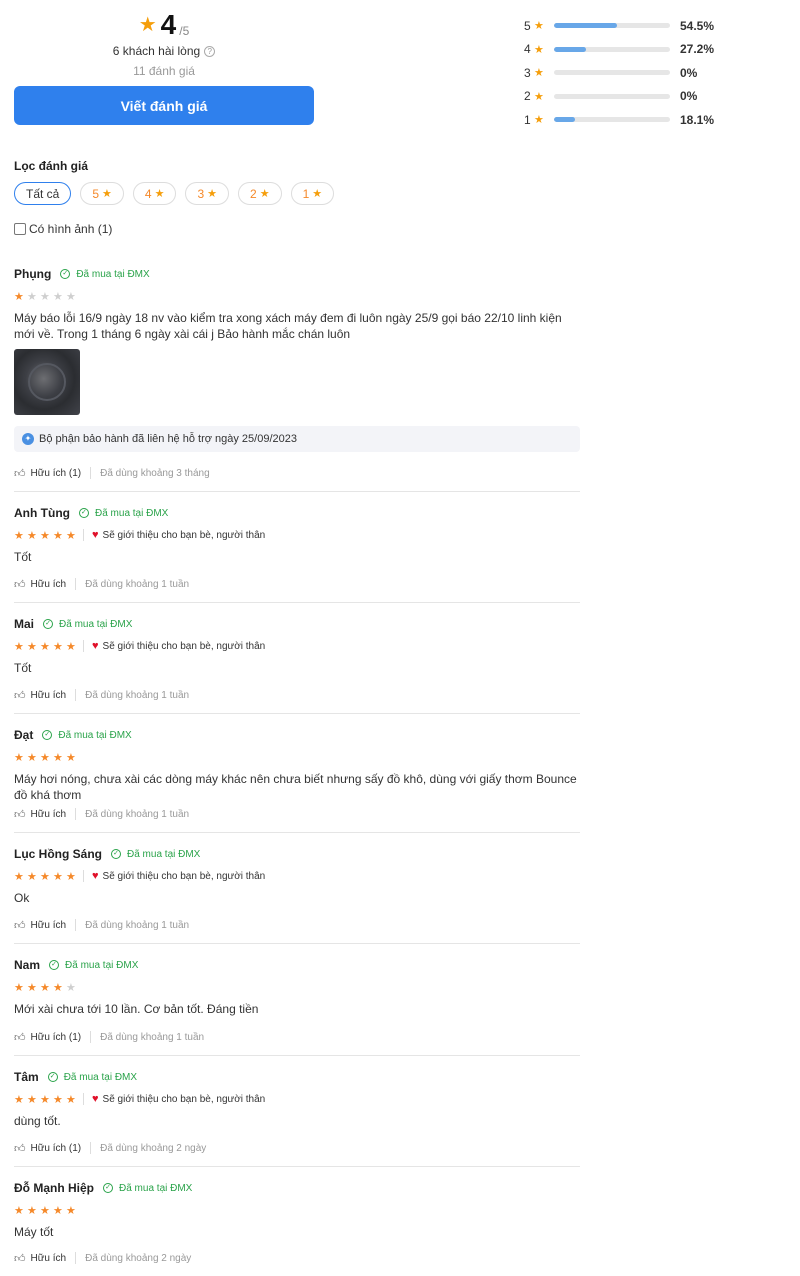  What do you see at coordinates (102, 193) in the screenshot?
I see `filter-chip-5-star: 5 ★` at bounding box center [102, 193].